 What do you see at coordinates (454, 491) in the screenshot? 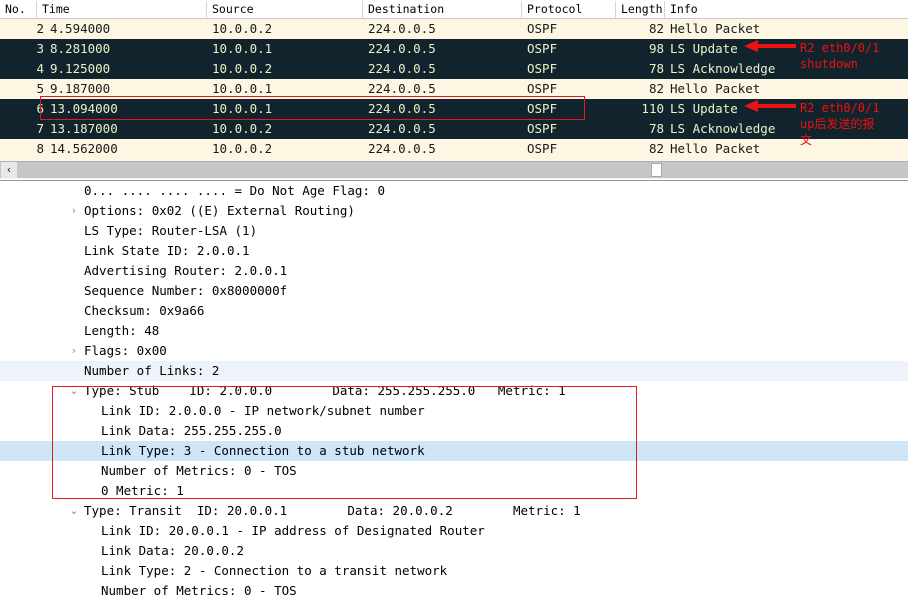
I see `tree-item: 0 Metric: 1` at bounding box center [454, 491].